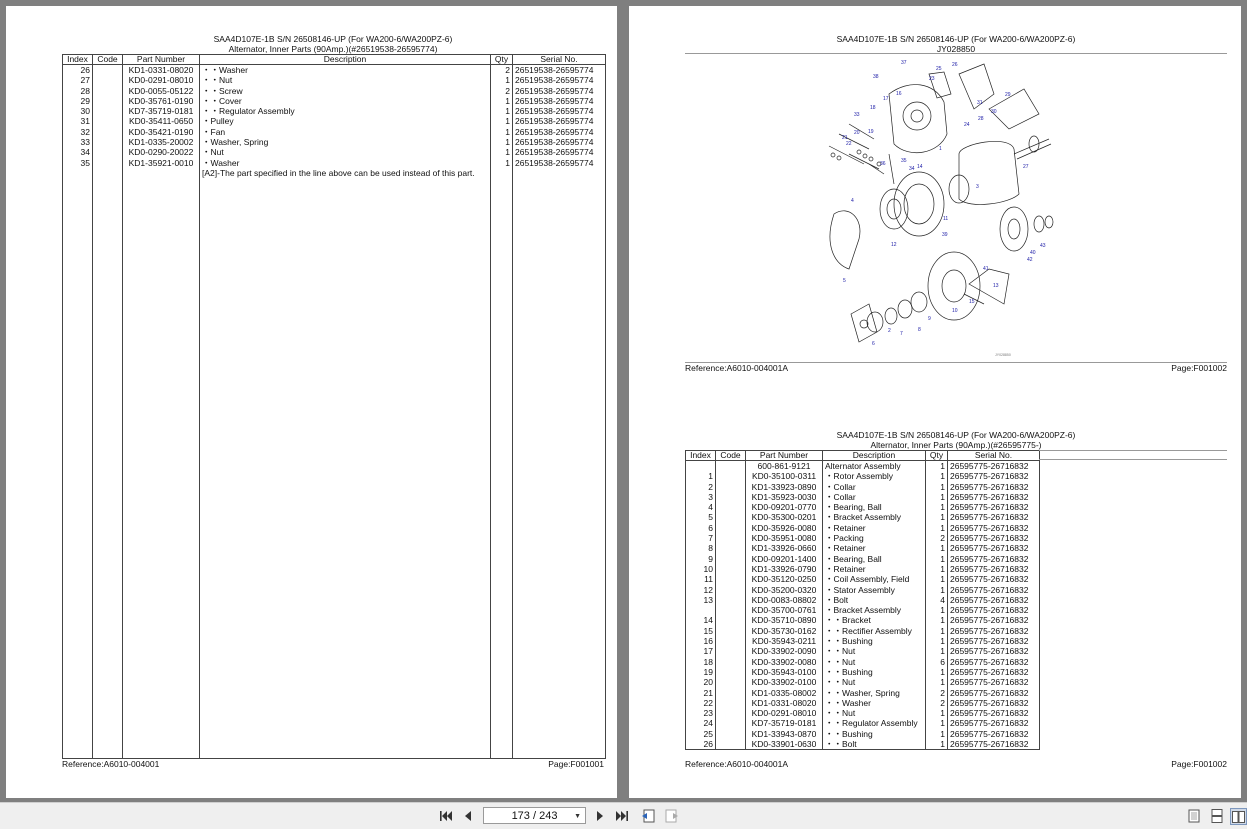 The image size is (1247, 829). What do you see at coordinates (648, 816) in the screenshot?
I see `back-history-icon` at bounding box center [648, 816].